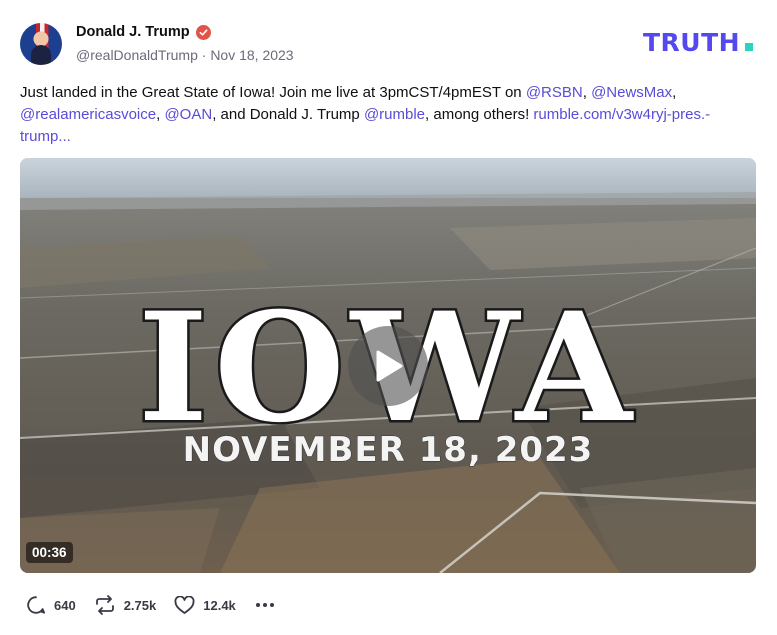  I want to click on truth-logo-dot, so click(749, 47).